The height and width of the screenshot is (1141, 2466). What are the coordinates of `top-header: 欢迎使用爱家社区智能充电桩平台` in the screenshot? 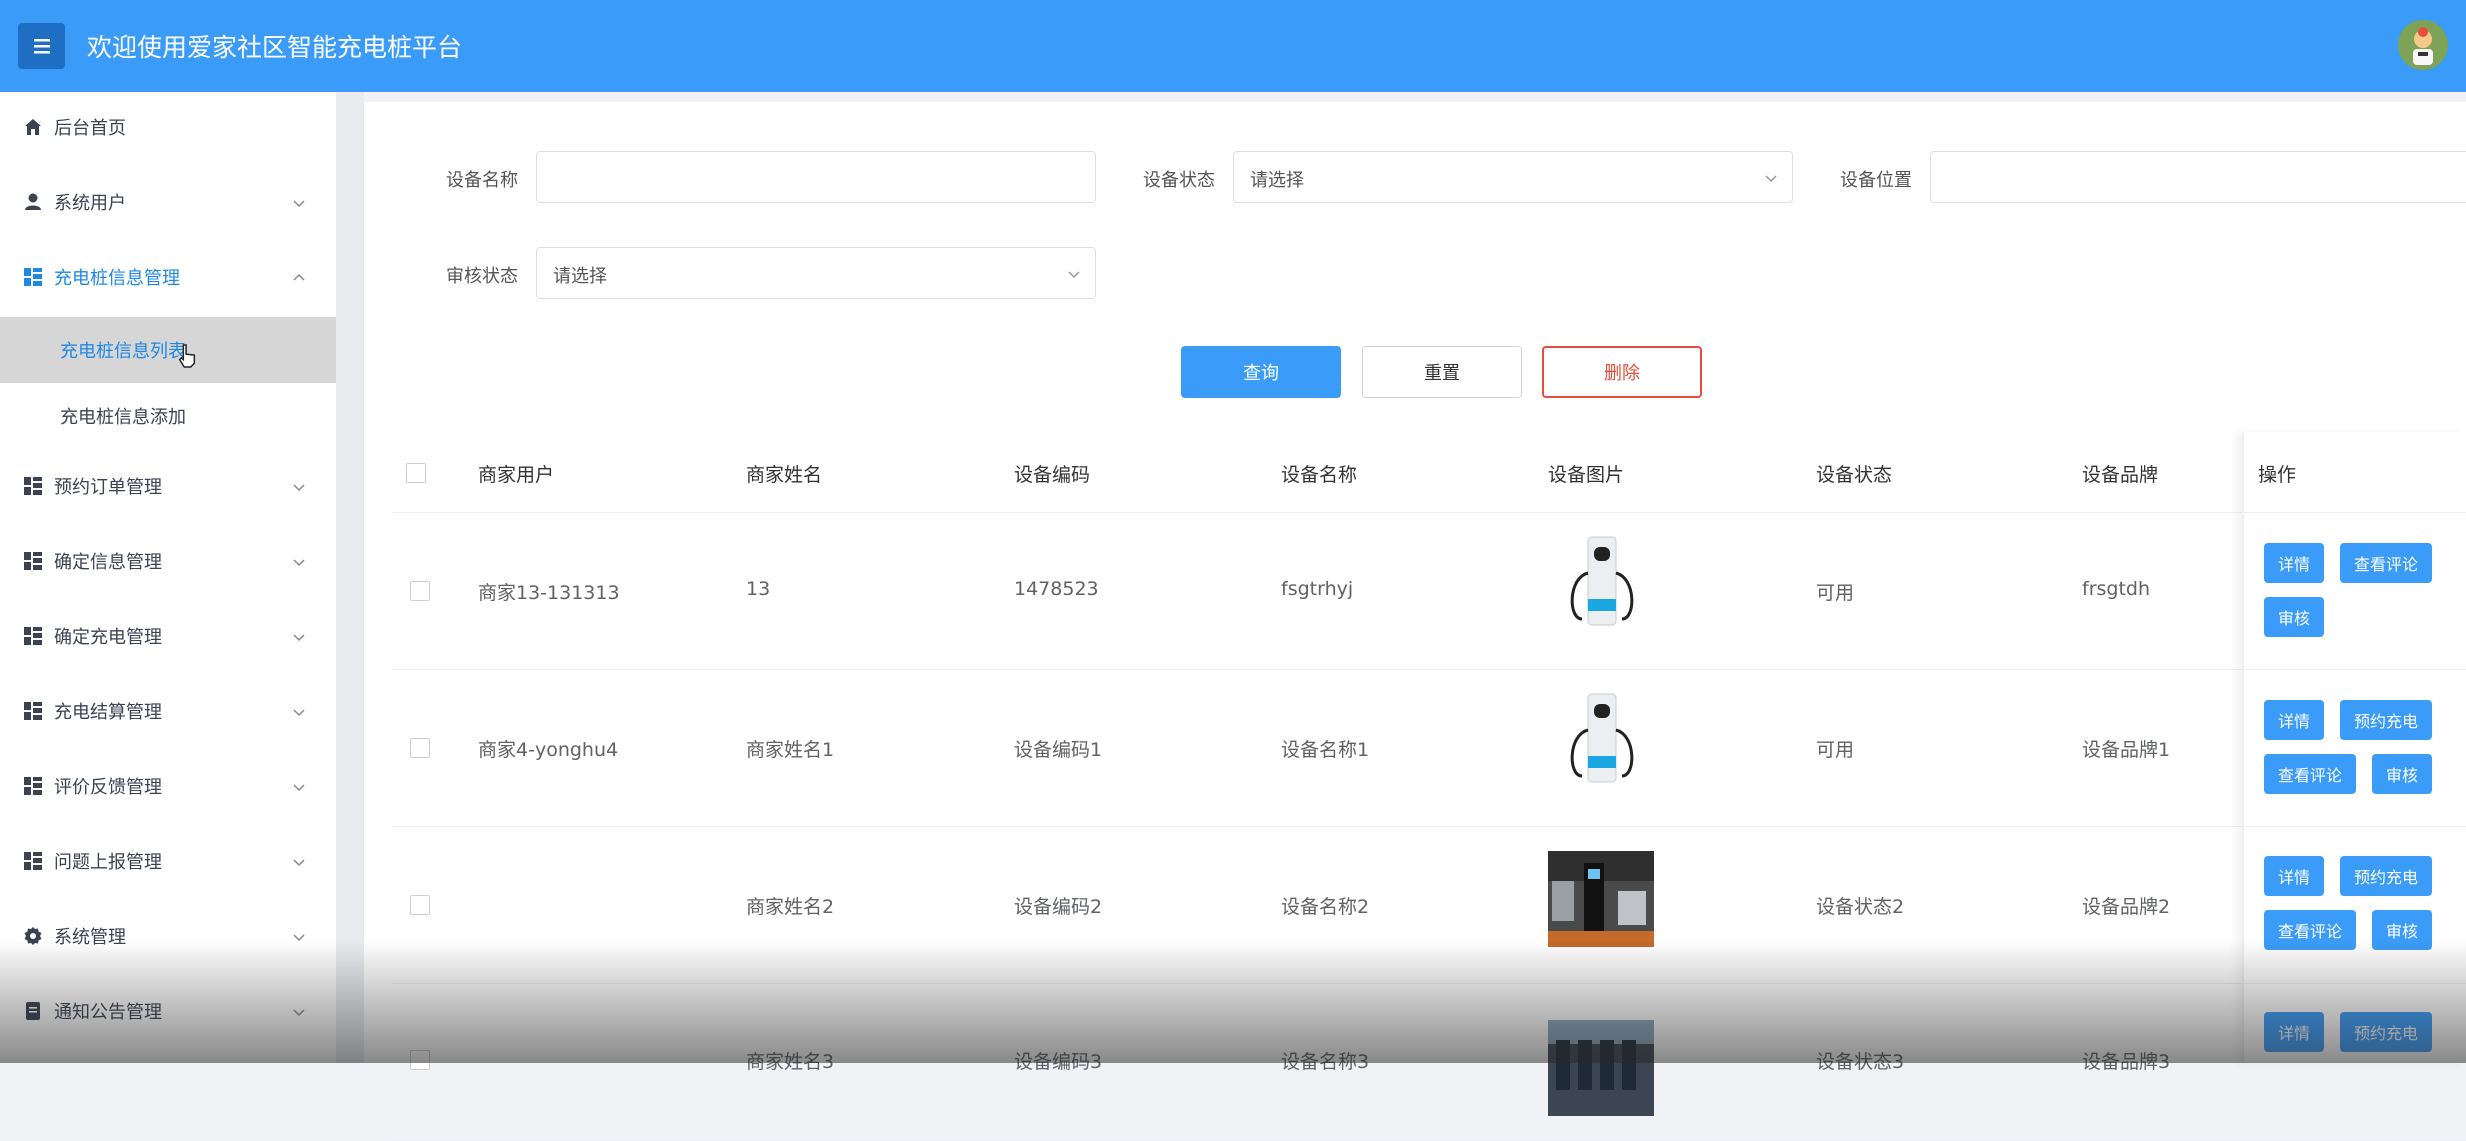 It's located at (1233, 46).